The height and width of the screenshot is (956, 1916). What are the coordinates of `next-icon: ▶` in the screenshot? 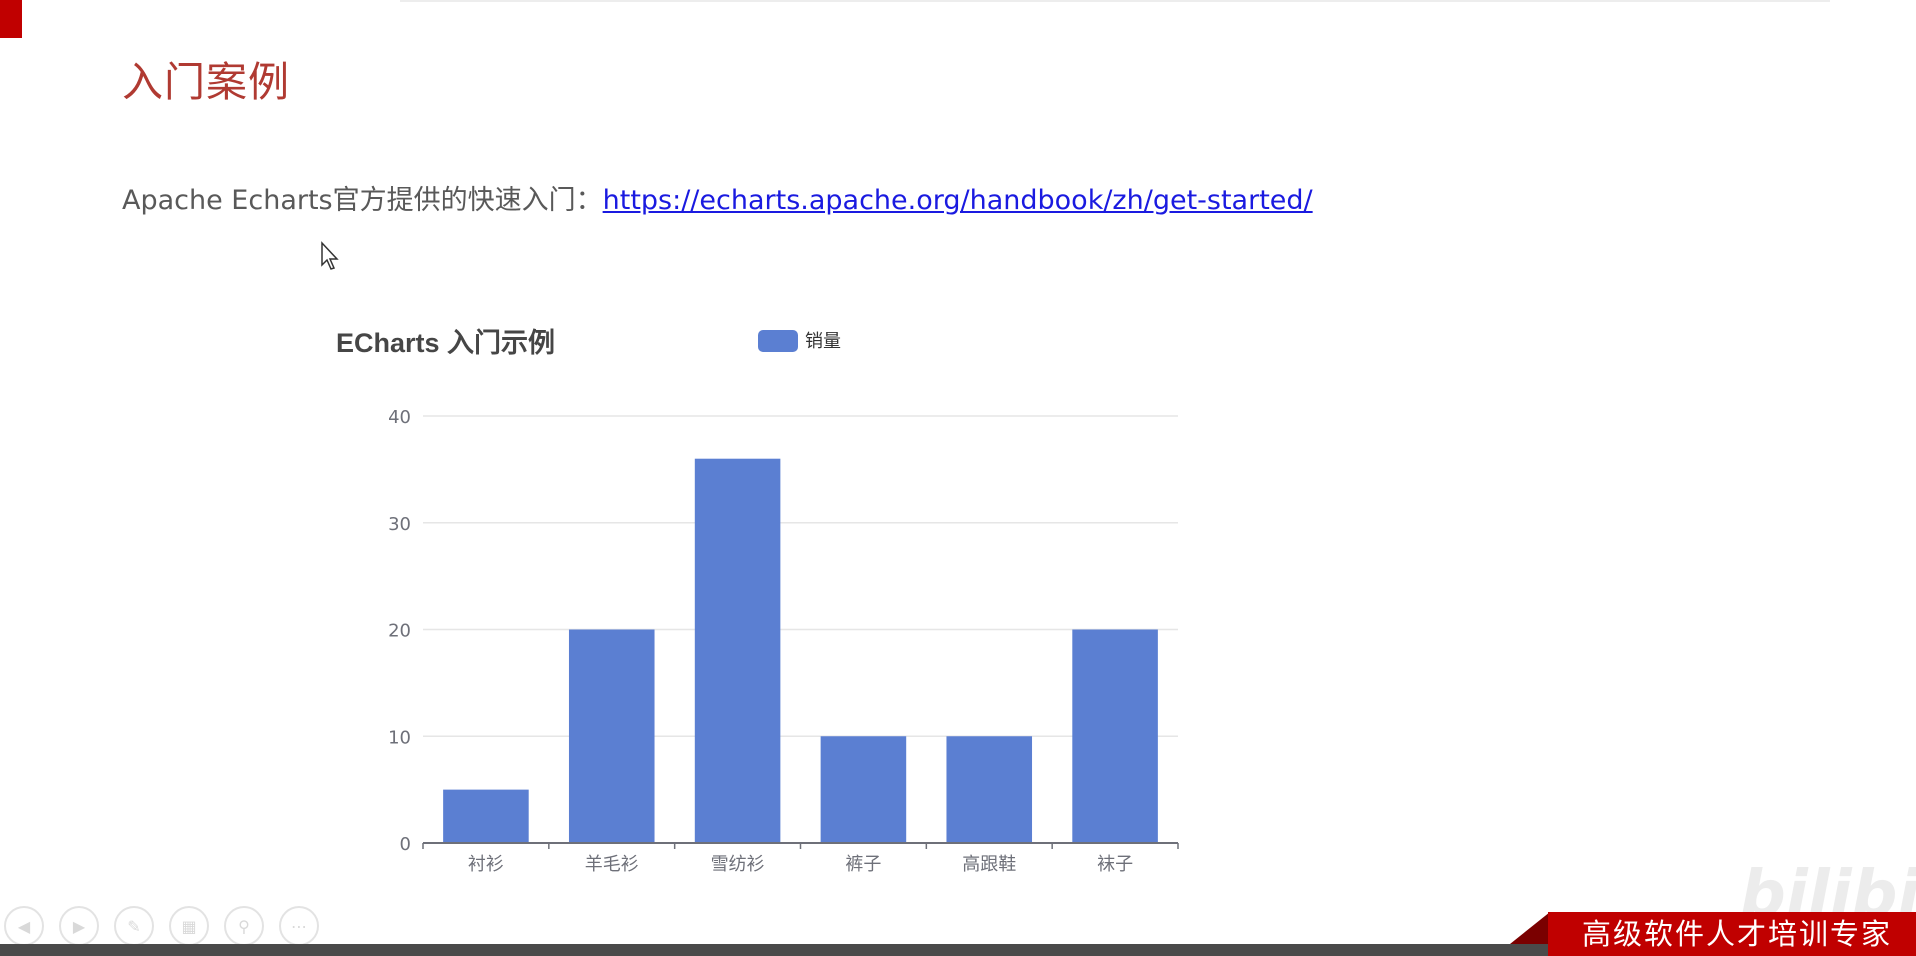 It's located at (79, 926).